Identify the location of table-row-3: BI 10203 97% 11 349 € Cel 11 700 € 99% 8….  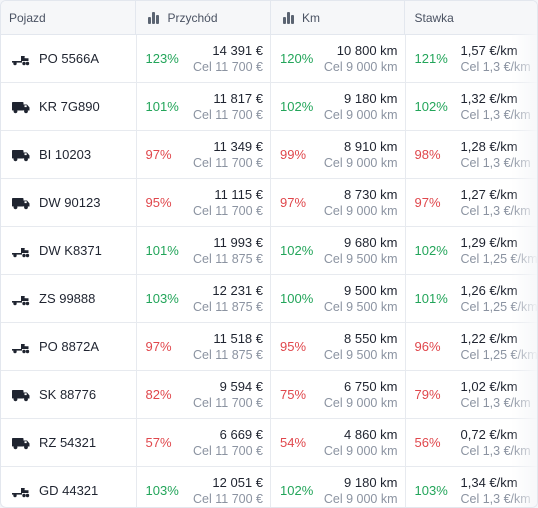
(269, 155).